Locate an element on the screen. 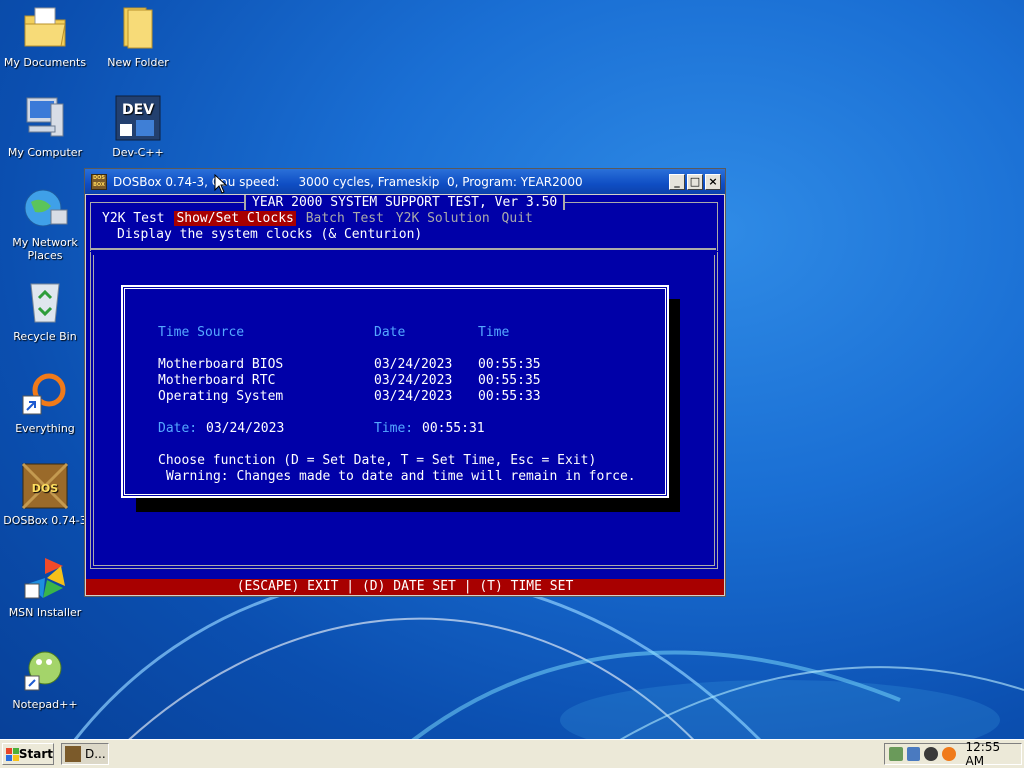 The width and height of the screenshot is (1024, 768). desktop-icon-new-folder: New Folder is located at coordinates (138, 36).